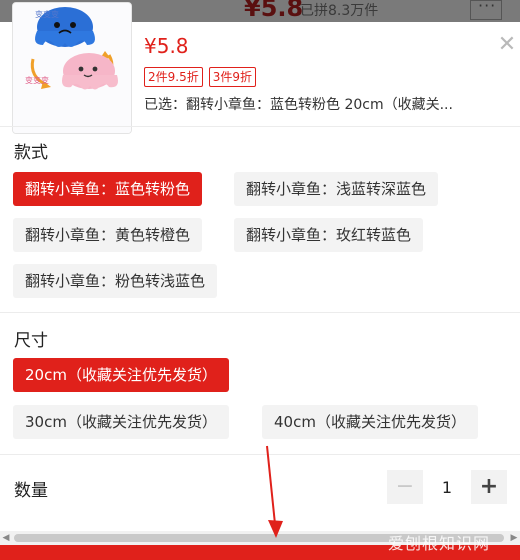 Image resolution: width=520 pixels, height=560 pixels. I want to click on style-option-pink-to-lightblue: 翻转小章鱼：粉色转浅蓝色, so click(115, 281).